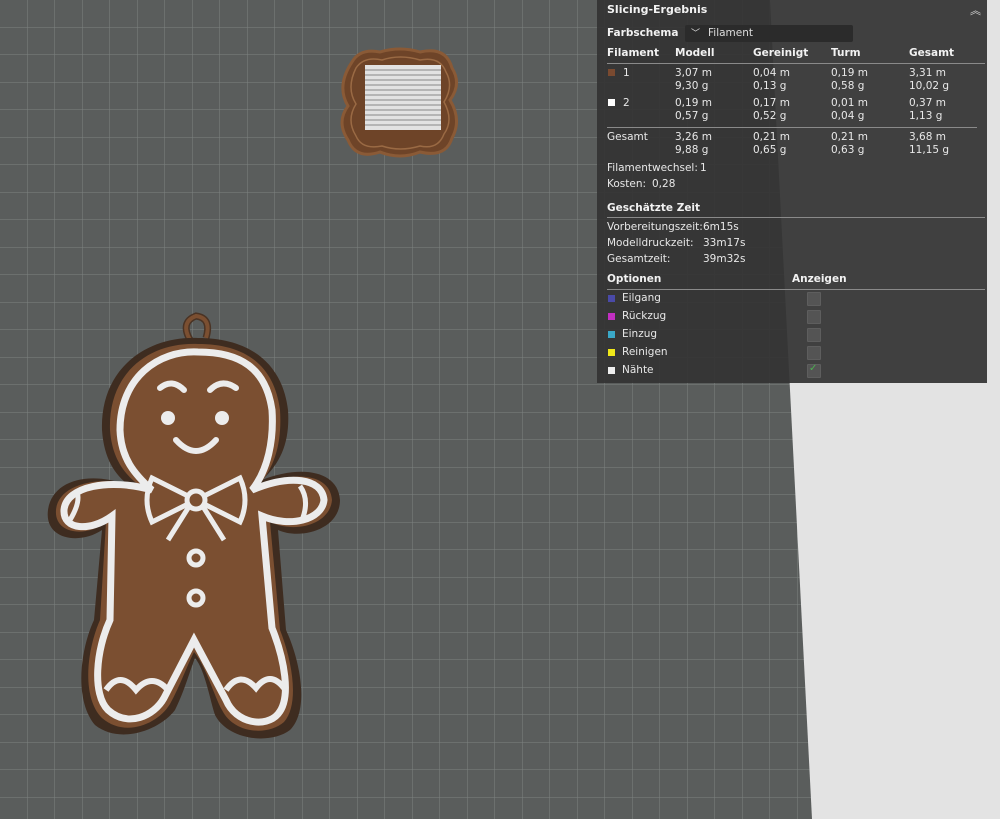  I want to click on model-weight: 9,30 g, so click(692, 86).